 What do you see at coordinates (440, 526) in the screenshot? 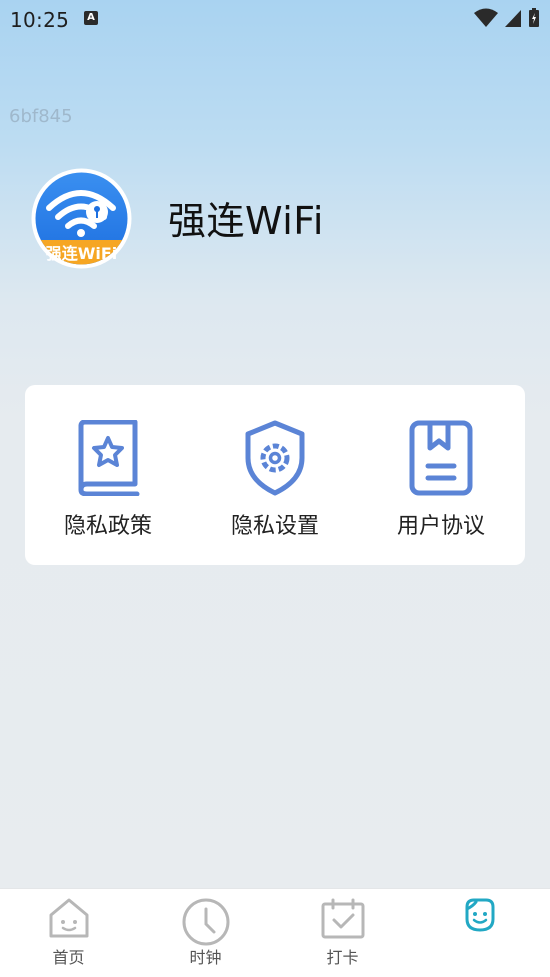
I see `user-agreement-label: 用户协议` at bounding box center [440, 526].